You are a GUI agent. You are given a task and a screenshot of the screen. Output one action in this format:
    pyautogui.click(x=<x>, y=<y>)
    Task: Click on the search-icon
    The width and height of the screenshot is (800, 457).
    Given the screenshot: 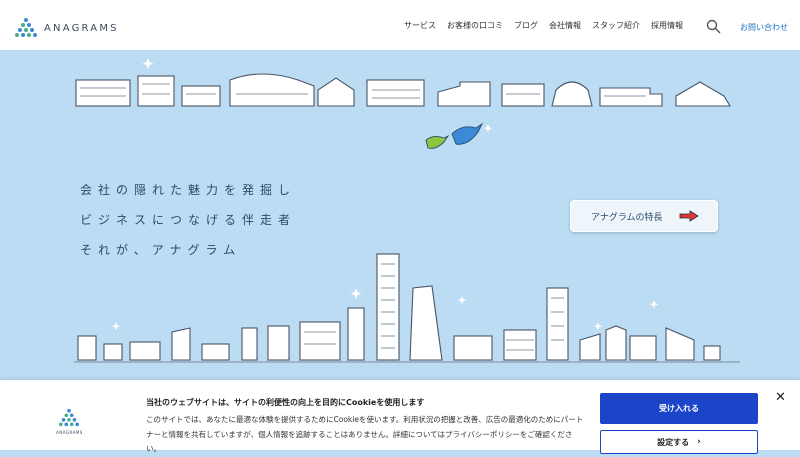 What is the action you would take?
    pyautogui.click(x=713, y=26)
    